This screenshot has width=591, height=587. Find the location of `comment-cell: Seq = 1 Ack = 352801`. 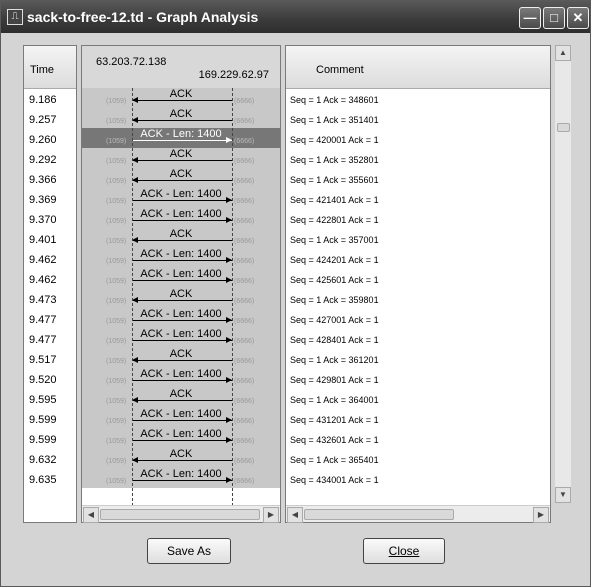

comment-cell: Seq = 1 Ack = 352801 is located at coordinates (334, 160).